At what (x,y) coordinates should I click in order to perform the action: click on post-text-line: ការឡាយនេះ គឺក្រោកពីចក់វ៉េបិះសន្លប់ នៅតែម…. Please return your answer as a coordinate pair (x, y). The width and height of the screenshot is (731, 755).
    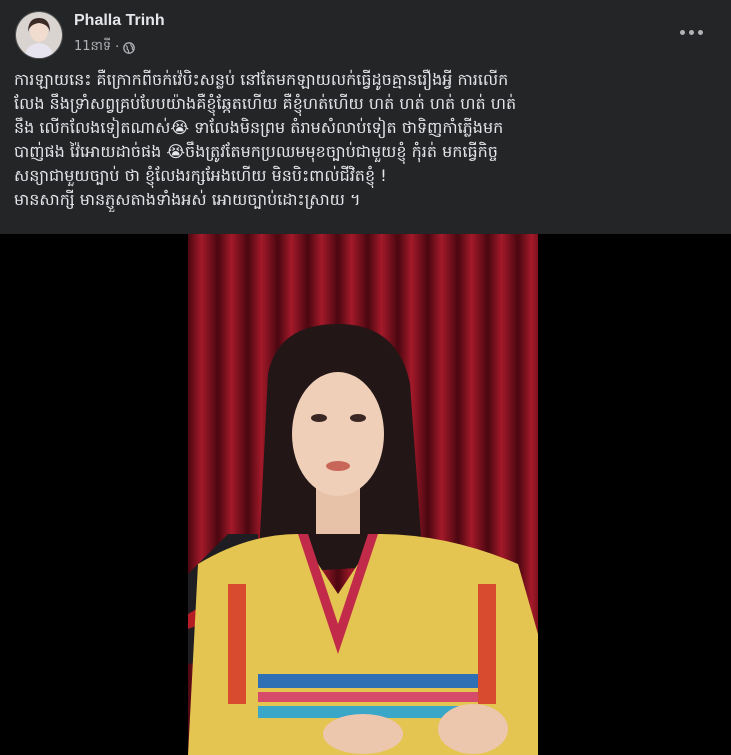
    Looking at the image, I should click on (261, 79).